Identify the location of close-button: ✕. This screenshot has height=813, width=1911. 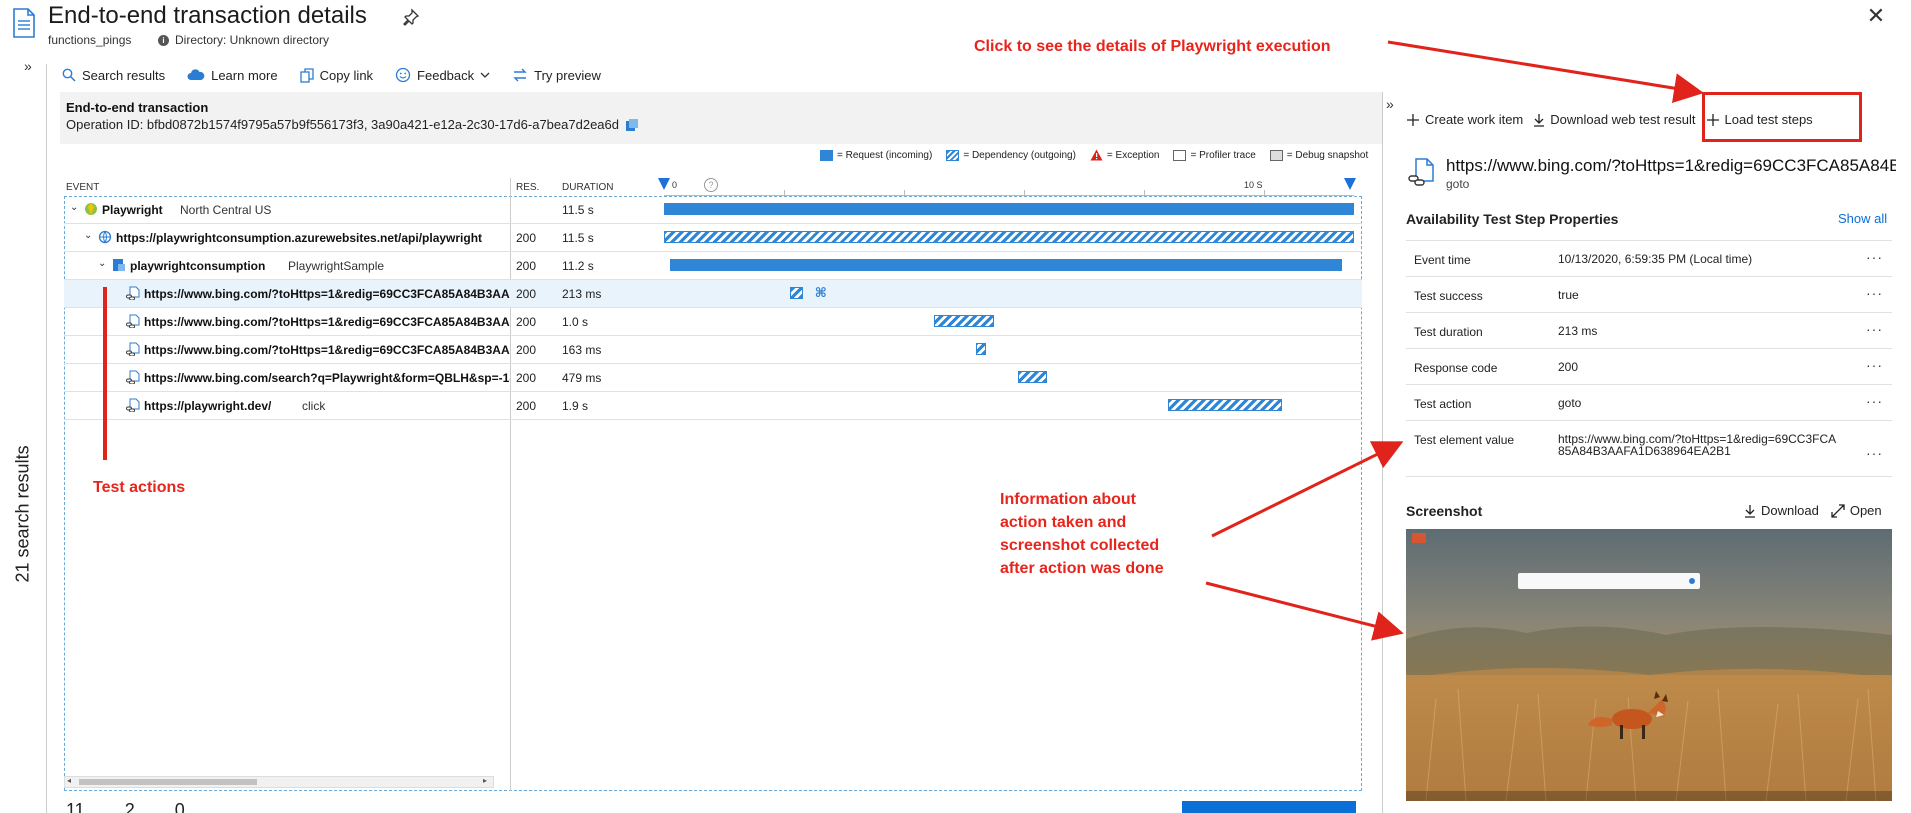
(1876, 16).